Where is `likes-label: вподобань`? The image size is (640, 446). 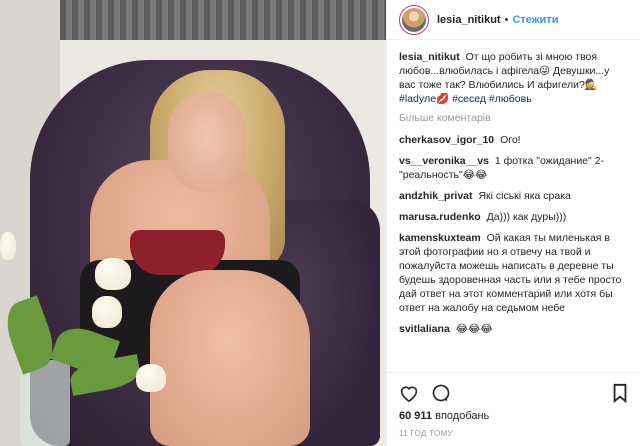 likes-label: вподобань is located at coordinates (462, 416).